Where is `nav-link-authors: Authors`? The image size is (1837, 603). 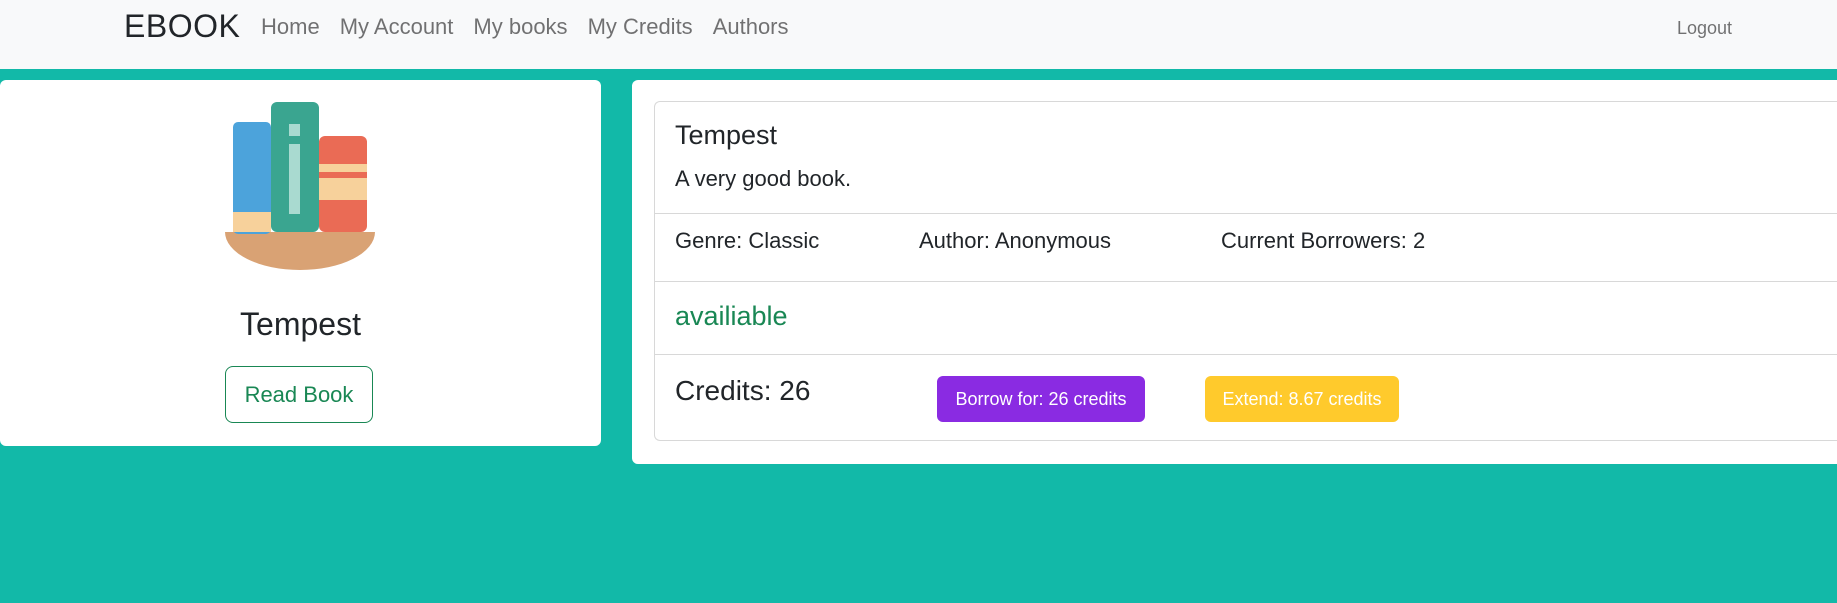
nav-link-authors: Authors is located at coordinates (751, 27).